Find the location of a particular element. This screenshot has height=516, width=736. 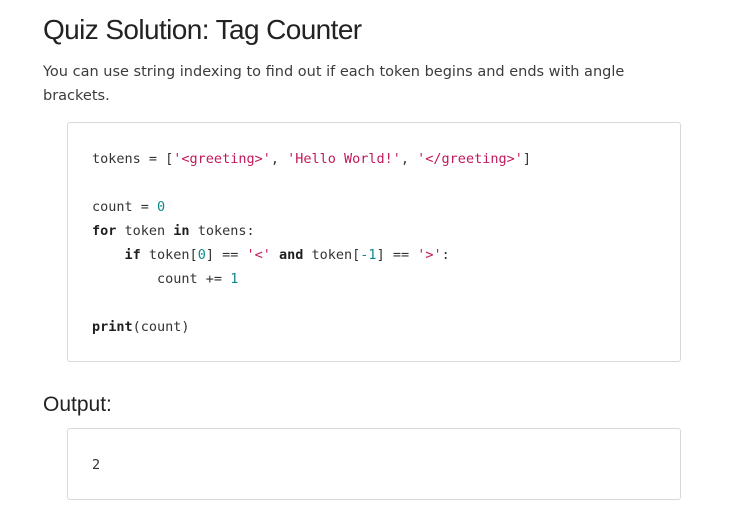

code-keyword: print is located at coordinates (112, 327).